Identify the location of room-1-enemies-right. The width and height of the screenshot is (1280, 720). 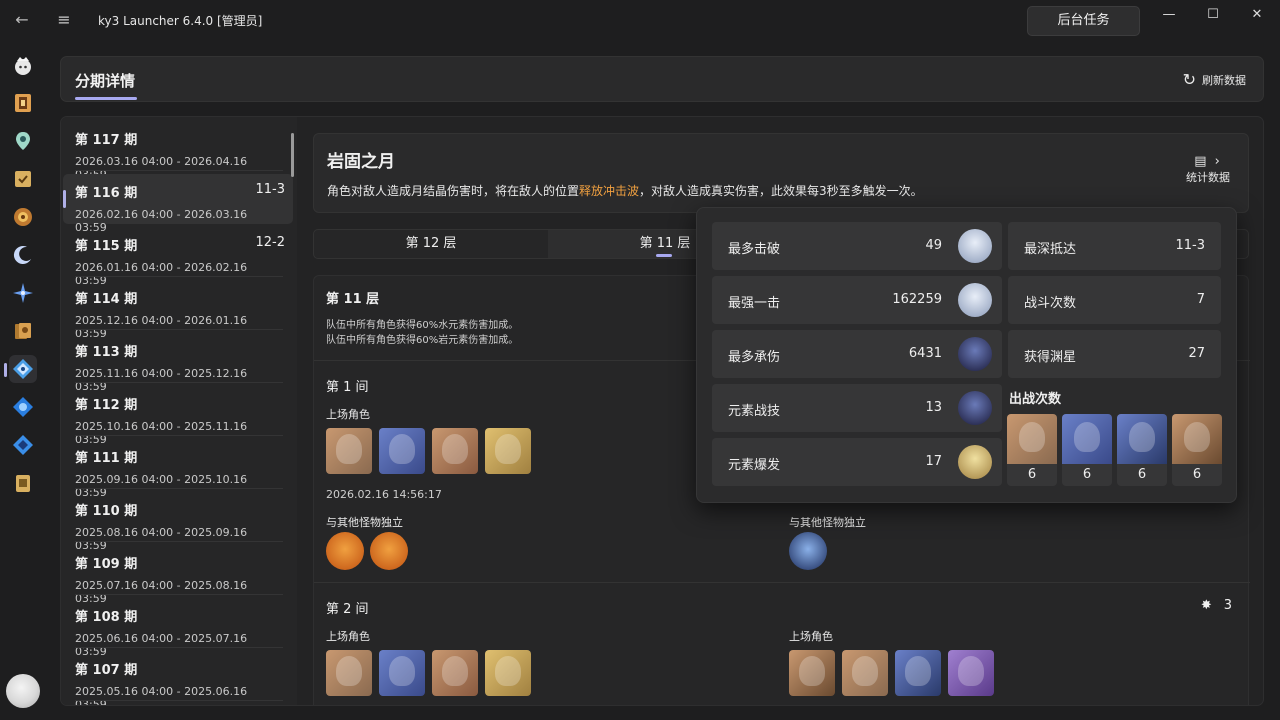
(808, 551).